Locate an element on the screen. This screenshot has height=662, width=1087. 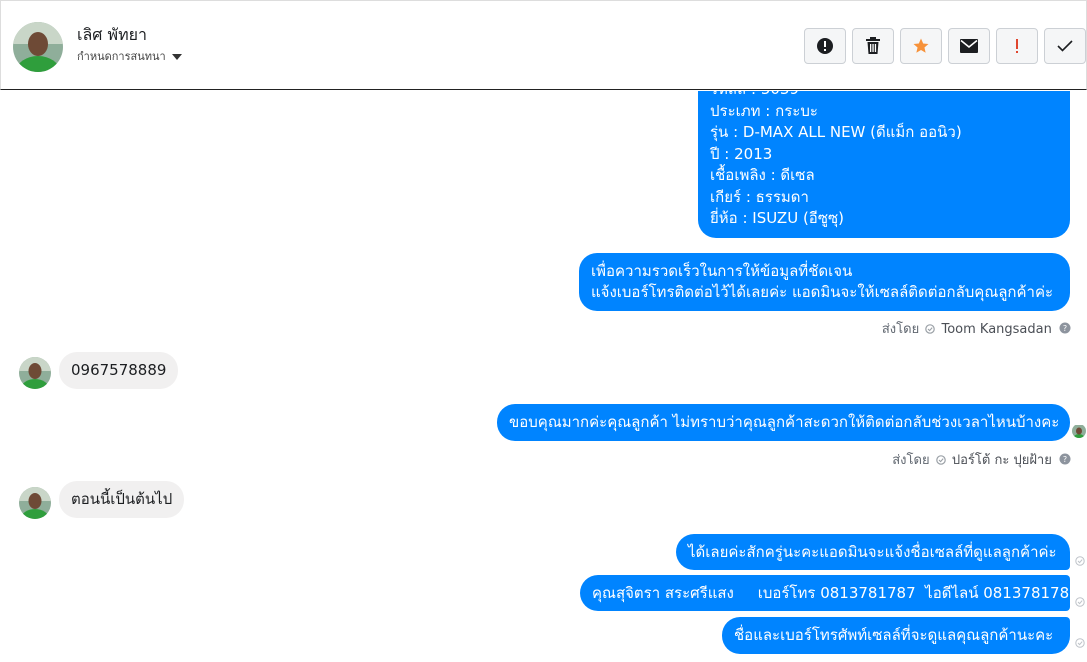
mark-done-button is located at coordinates (1065, 46).